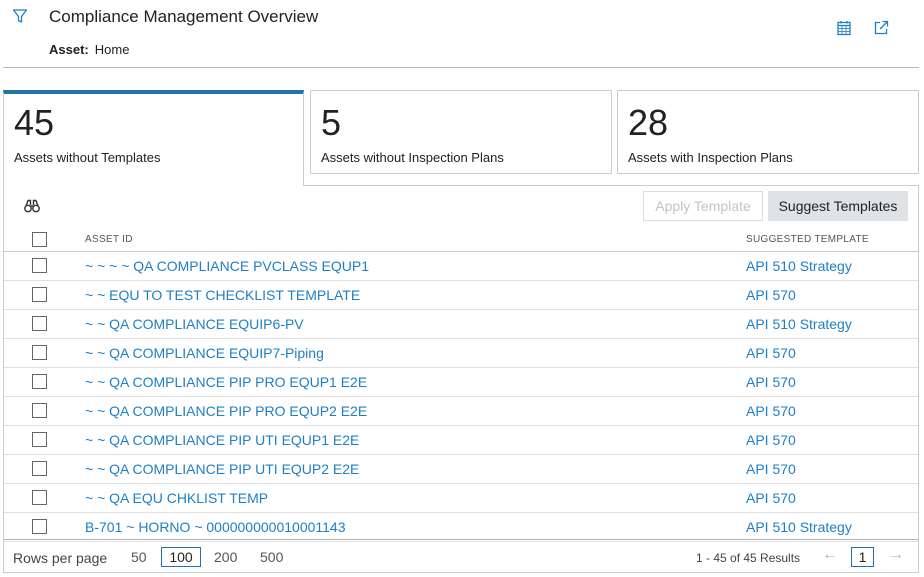  What do you see at coordinates (768, 132) in the screenshot?
I see `tile-assets-with-inspection-plans: 28 Assets with Inspection Plans` at bounding box center [768, 132].